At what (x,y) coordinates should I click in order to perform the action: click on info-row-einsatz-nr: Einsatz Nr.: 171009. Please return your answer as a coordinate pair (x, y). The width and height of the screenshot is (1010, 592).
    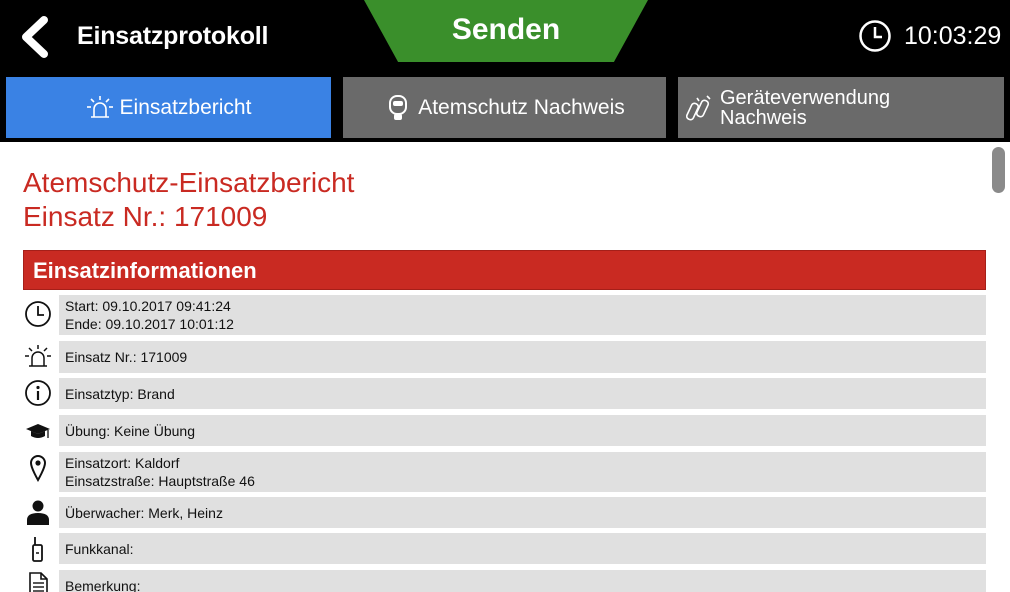
    Looking at the image, I should click on (495, 357).